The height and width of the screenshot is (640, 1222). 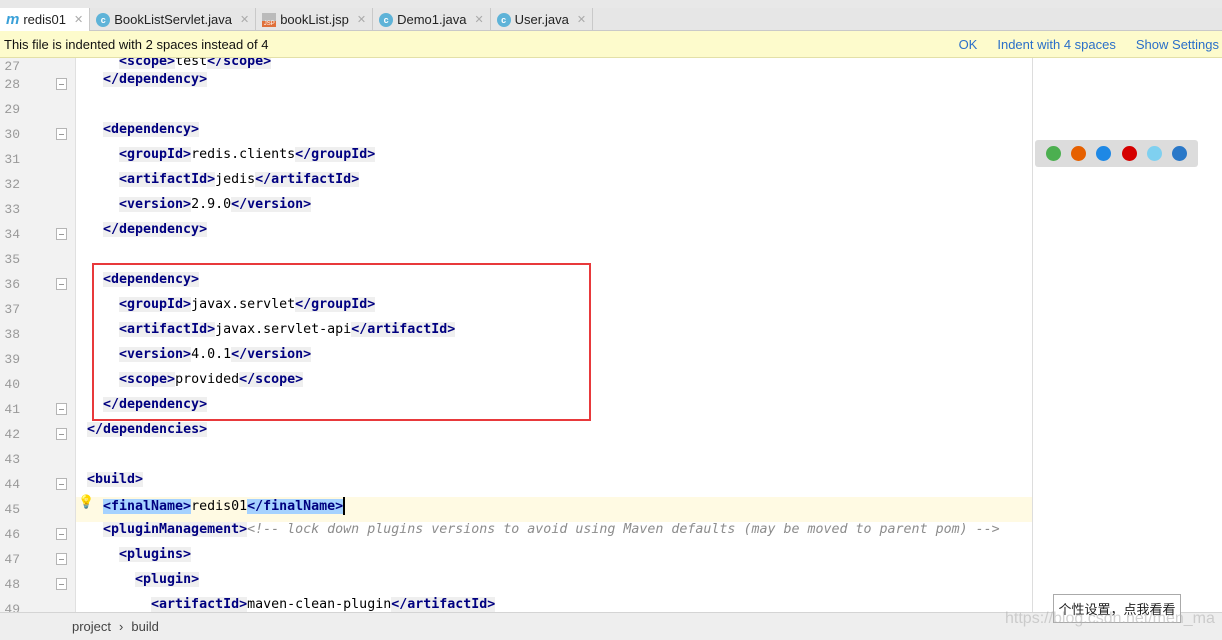 I want to click on code-line: <version>2.9.0</version>, so click(x=215, y=209).